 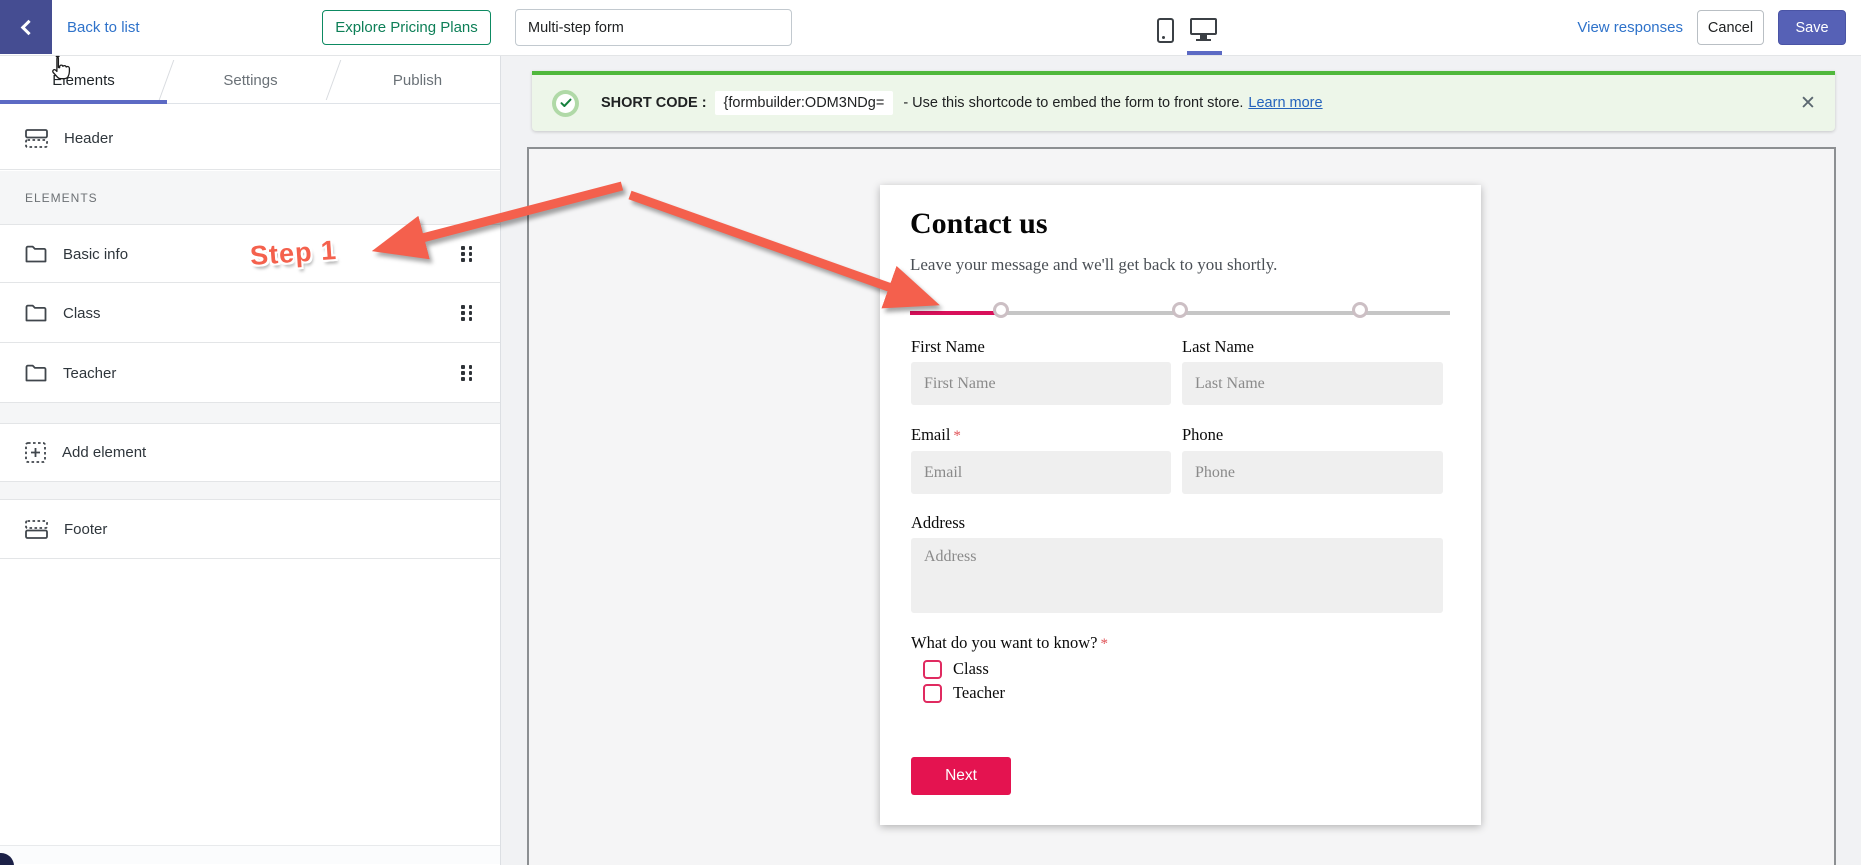 I want to click on builder-tabs: Elements Settings Publish, so click(x=250, y=80).